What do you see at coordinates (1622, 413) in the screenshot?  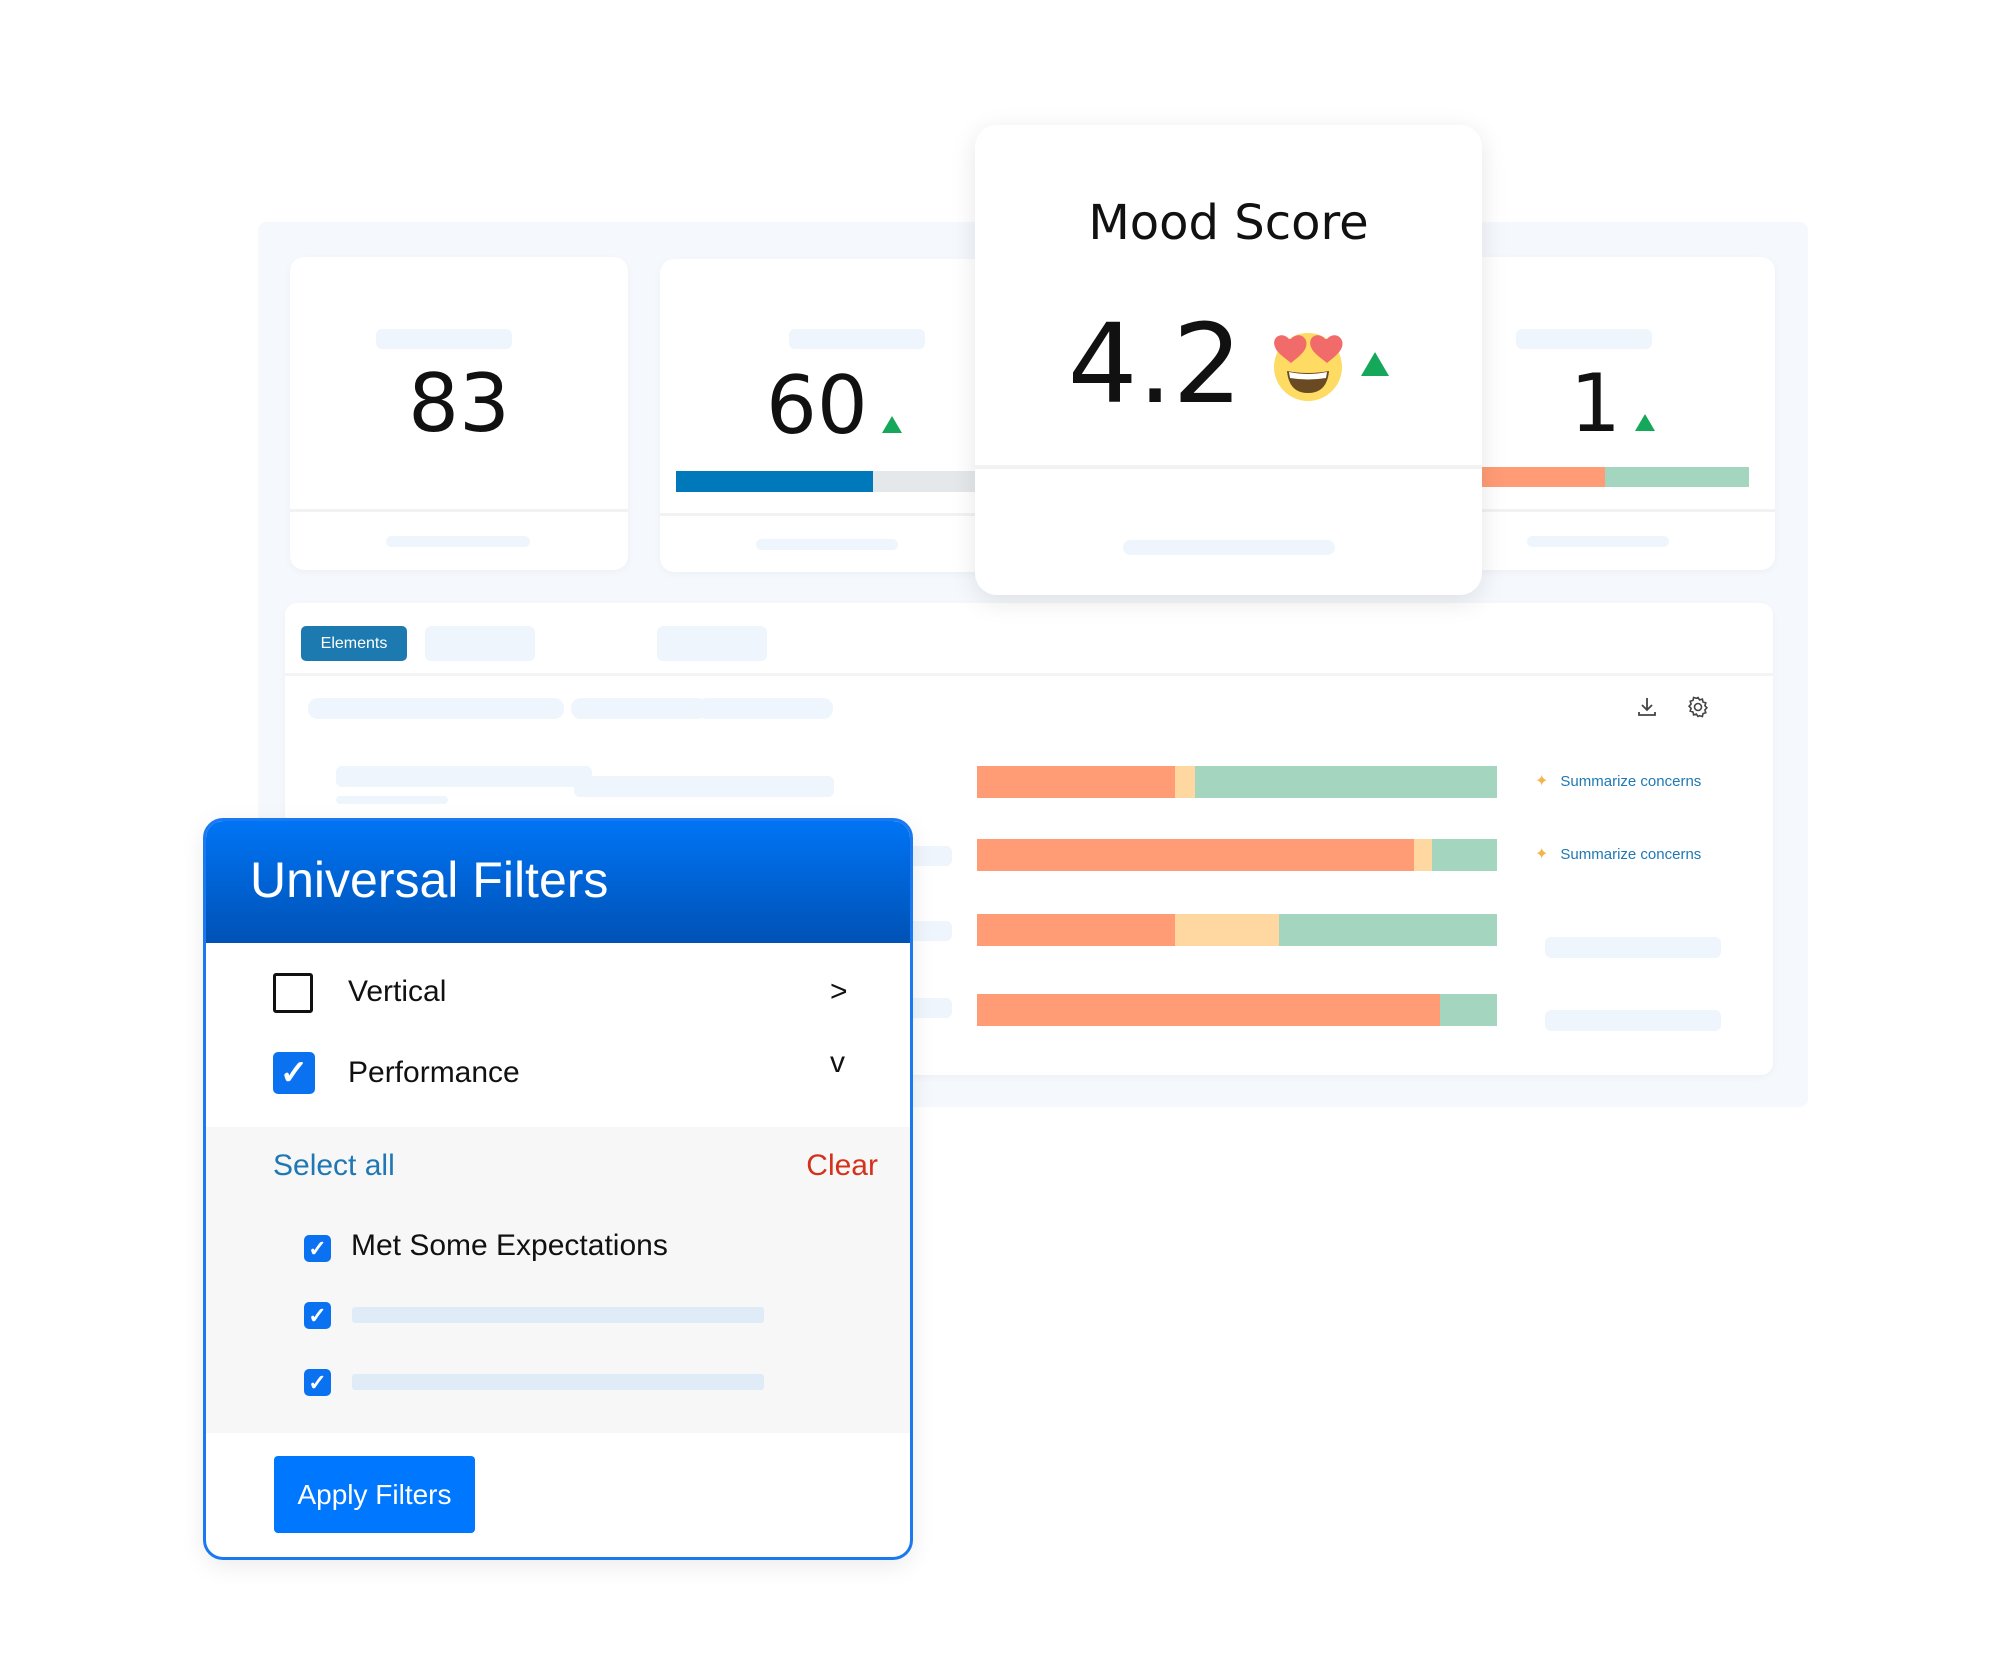 I see `kpi-card: 1` at bounding box center [1622, 413].